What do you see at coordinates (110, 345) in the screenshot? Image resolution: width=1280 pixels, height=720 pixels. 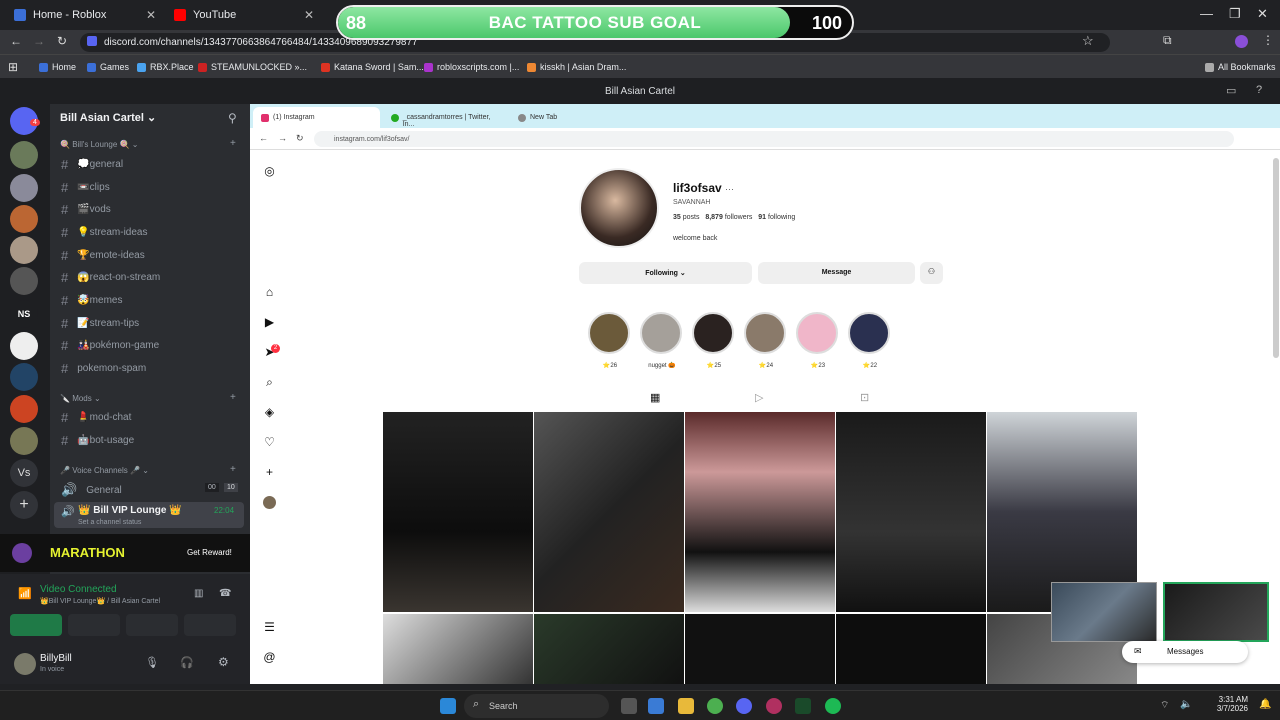 I see `channel-pokemon-game: # 🎎pokémon-game` at bounding box center [110, 345].